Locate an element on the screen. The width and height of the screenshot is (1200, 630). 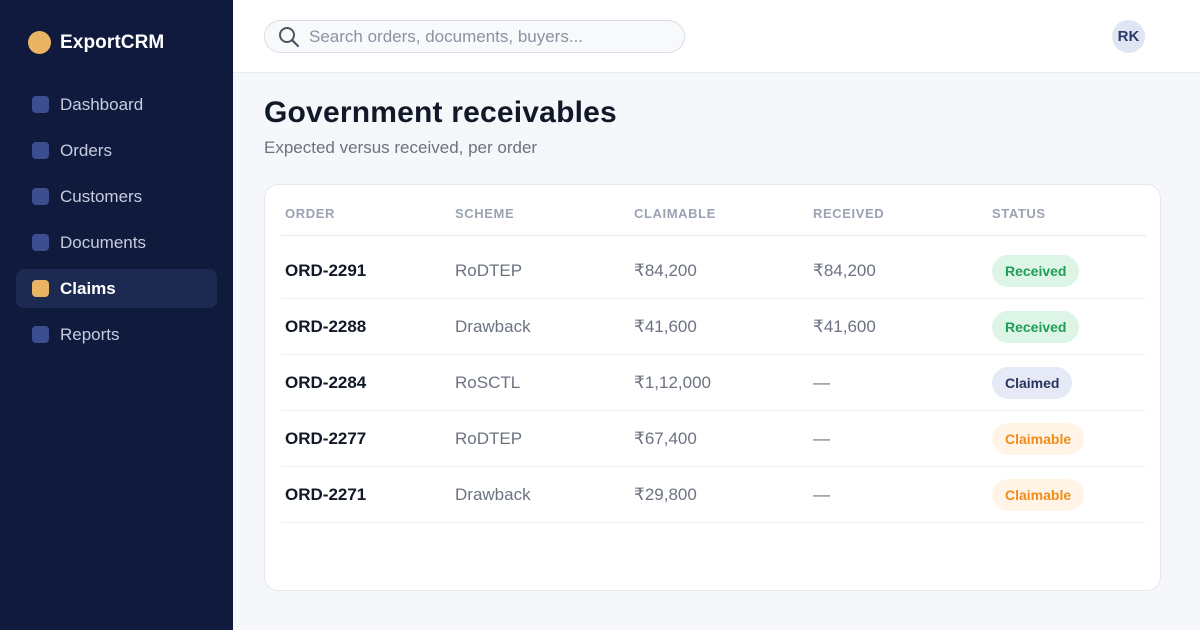
search-box is located at coordinates (474, 36).